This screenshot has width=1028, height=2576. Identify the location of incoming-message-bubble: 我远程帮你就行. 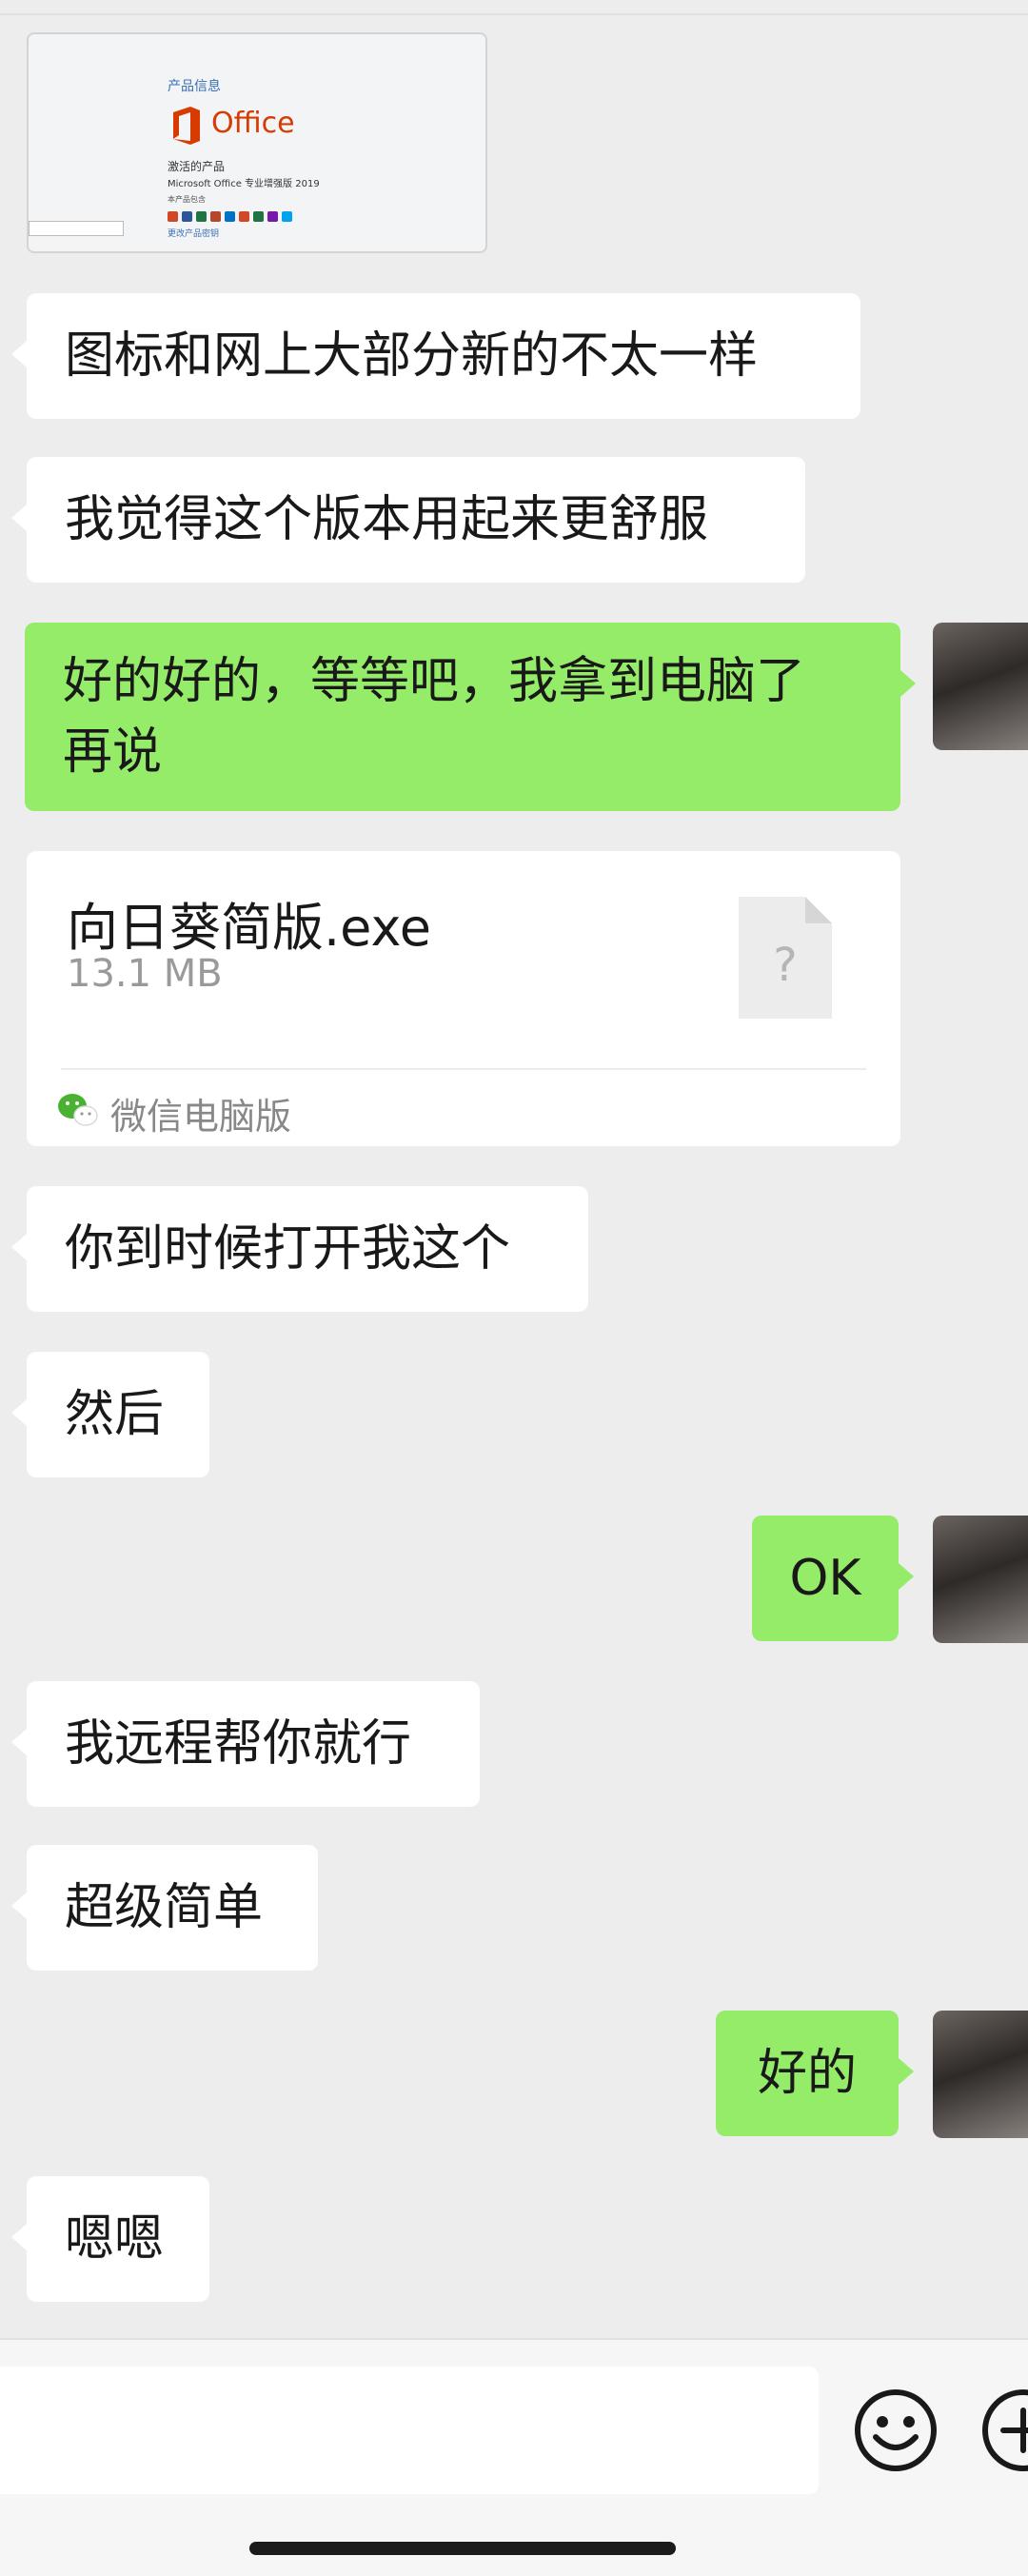
(253, 1744).